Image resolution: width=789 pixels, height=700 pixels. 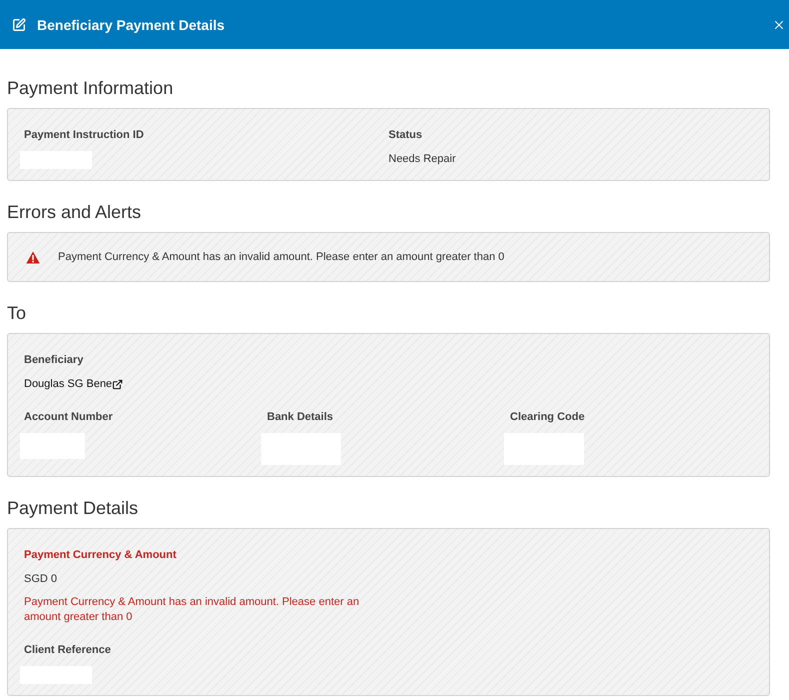 What do you see at coordinates (74, 212) in the screenshot?
I see `section-title: Errors and Alerts` at bounding box center [74, 212].